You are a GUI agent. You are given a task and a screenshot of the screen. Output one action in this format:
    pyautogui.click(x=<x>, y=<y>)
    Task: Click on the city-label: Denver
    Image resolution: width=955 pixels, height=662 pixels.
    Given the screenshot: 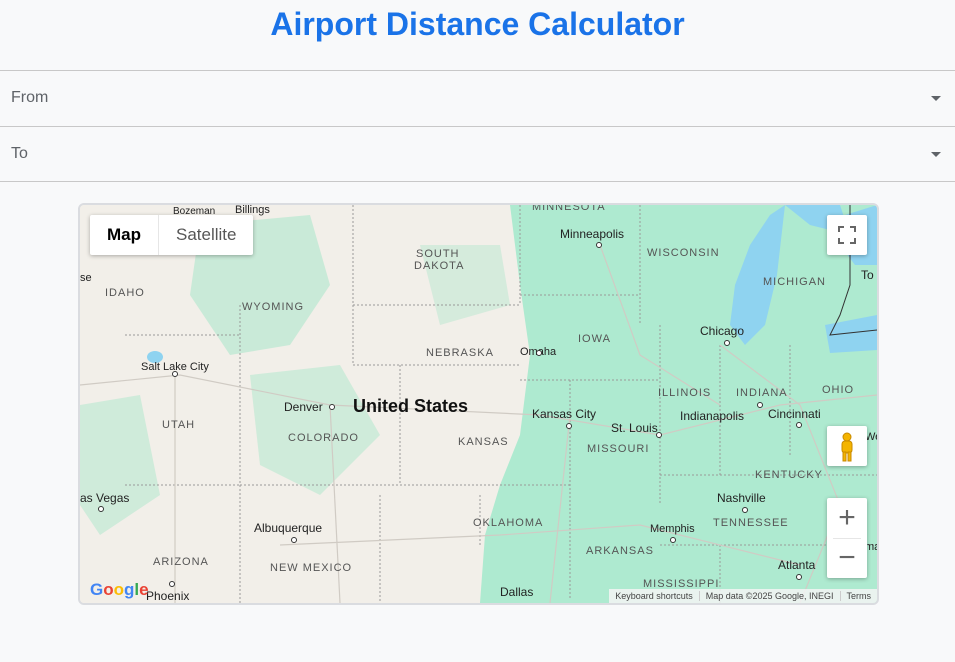 What is the action you would take?
    pyautogui.click(x=303, y=407)
    